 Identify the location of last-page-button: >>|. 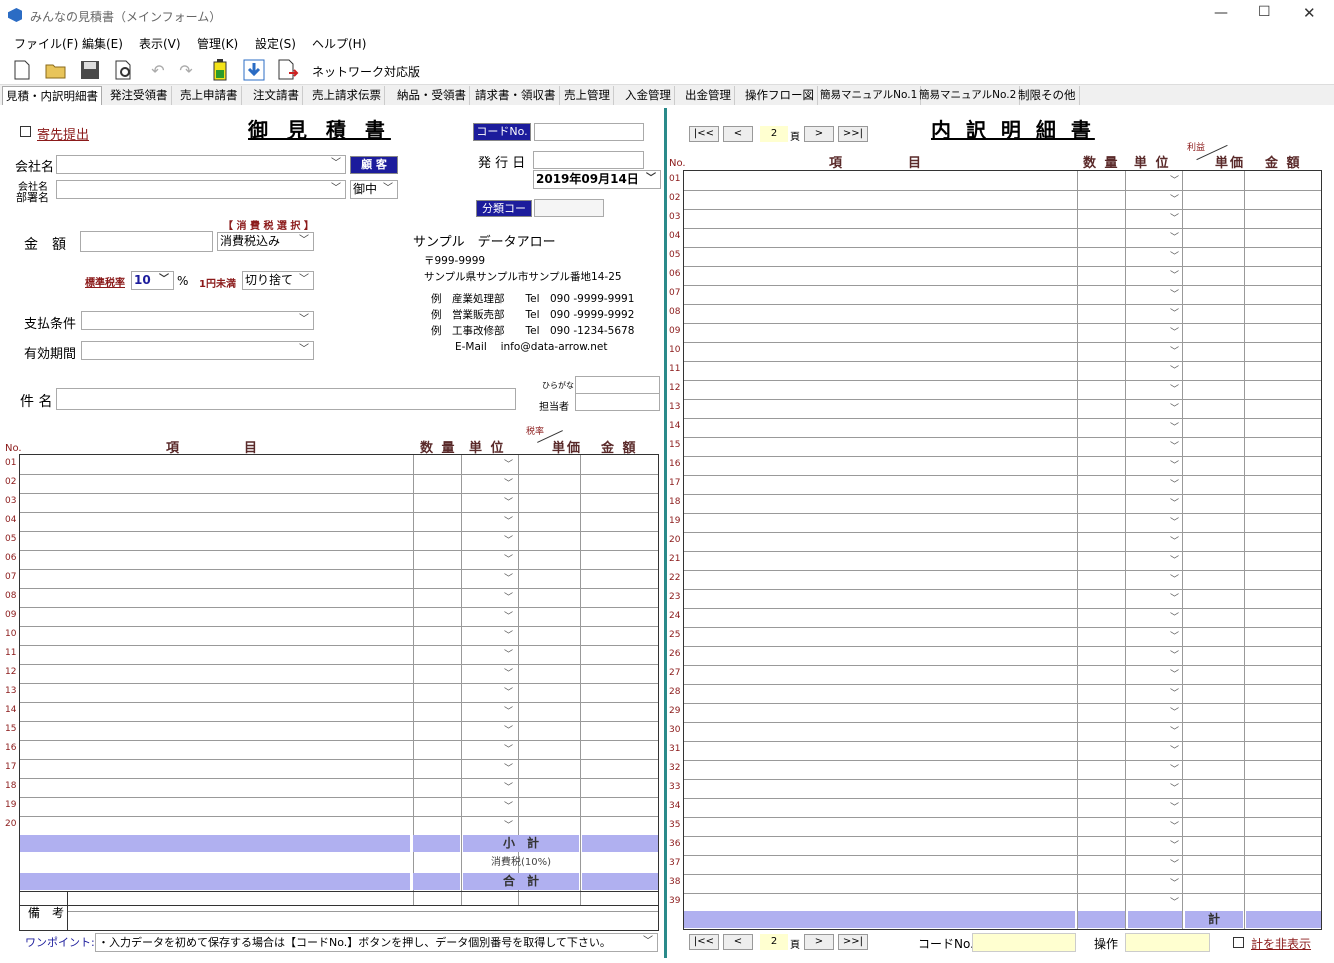
(853, 134).